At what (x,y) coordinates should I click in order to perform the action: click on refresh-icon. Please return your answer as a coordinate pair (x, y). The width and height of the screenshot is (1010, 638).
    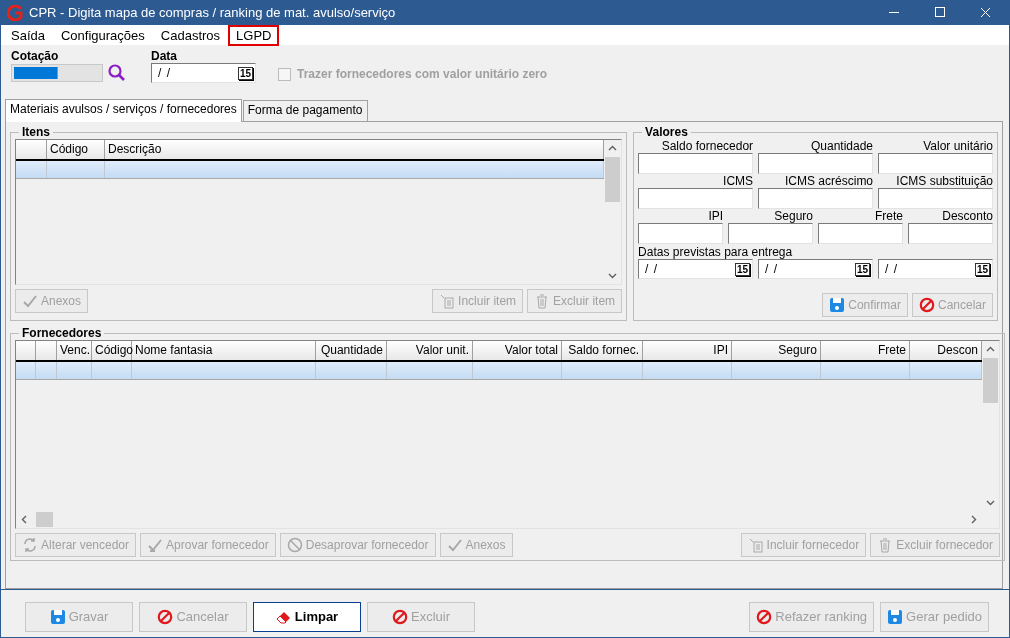
    Looking at the image, I should click on (30, 545).